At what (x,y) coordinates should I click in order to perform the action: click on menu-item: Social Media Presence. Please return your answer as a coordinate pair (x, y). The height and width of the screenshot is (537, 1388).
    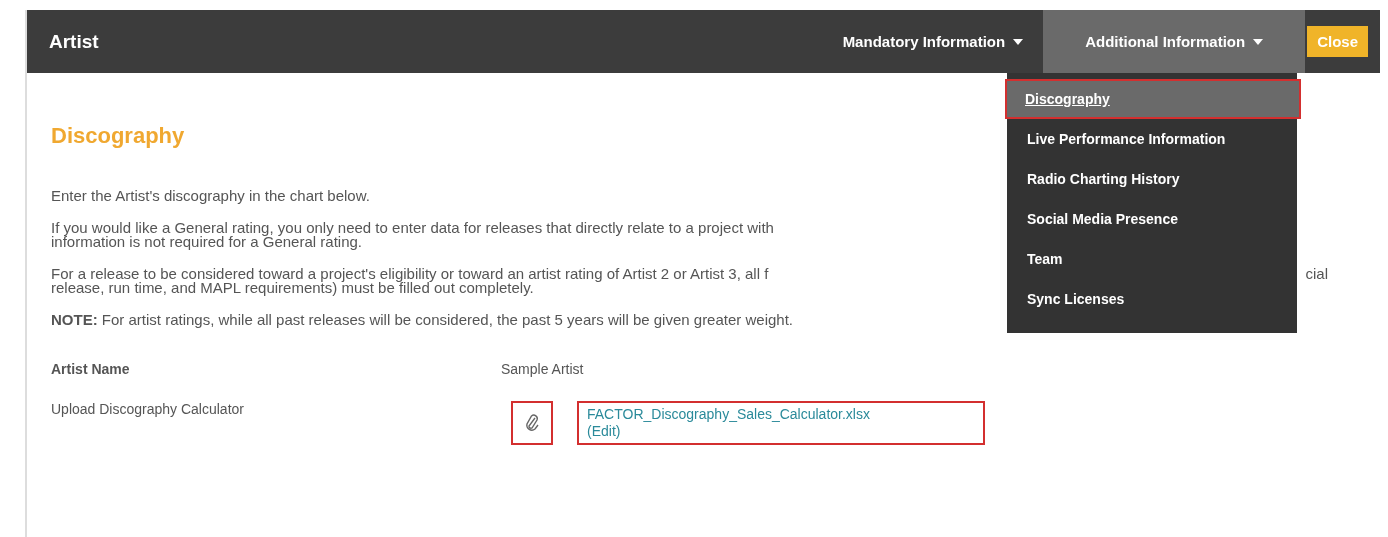
    Looking at the image, I should click on (1152, 219).